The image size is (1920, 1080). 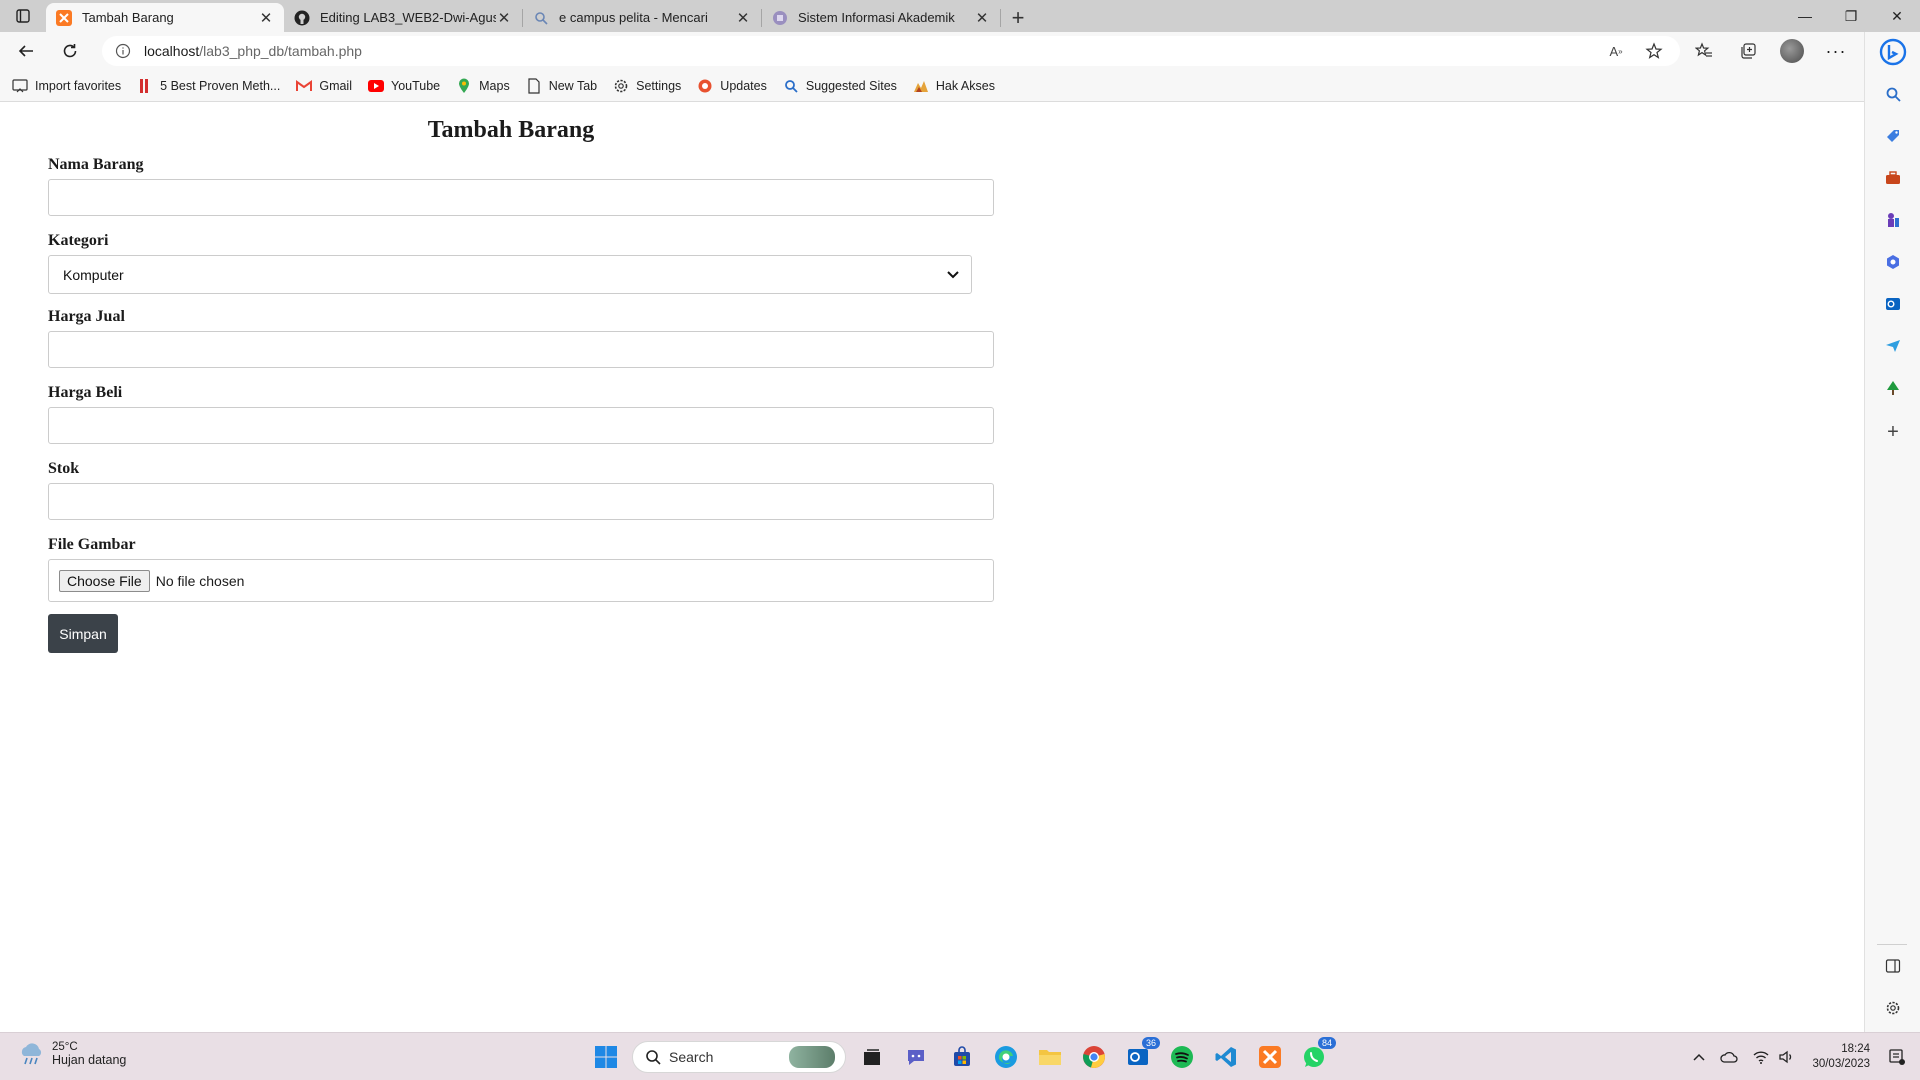 I want to click on shopping-tag-icon, so click(x=1893, y=136).